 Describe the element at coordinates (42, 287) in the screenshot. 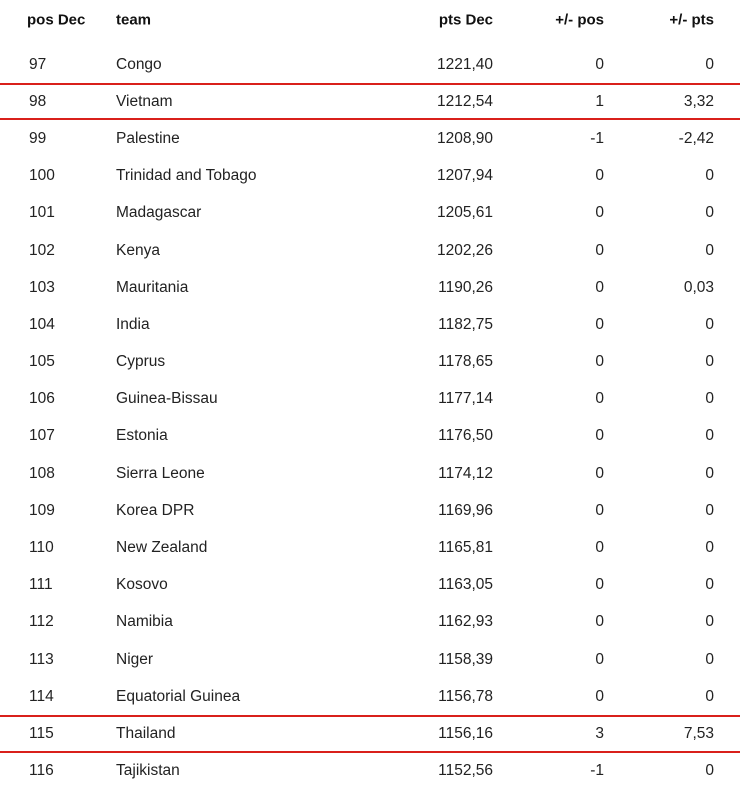

I see `cell-pos: 103` at that location.